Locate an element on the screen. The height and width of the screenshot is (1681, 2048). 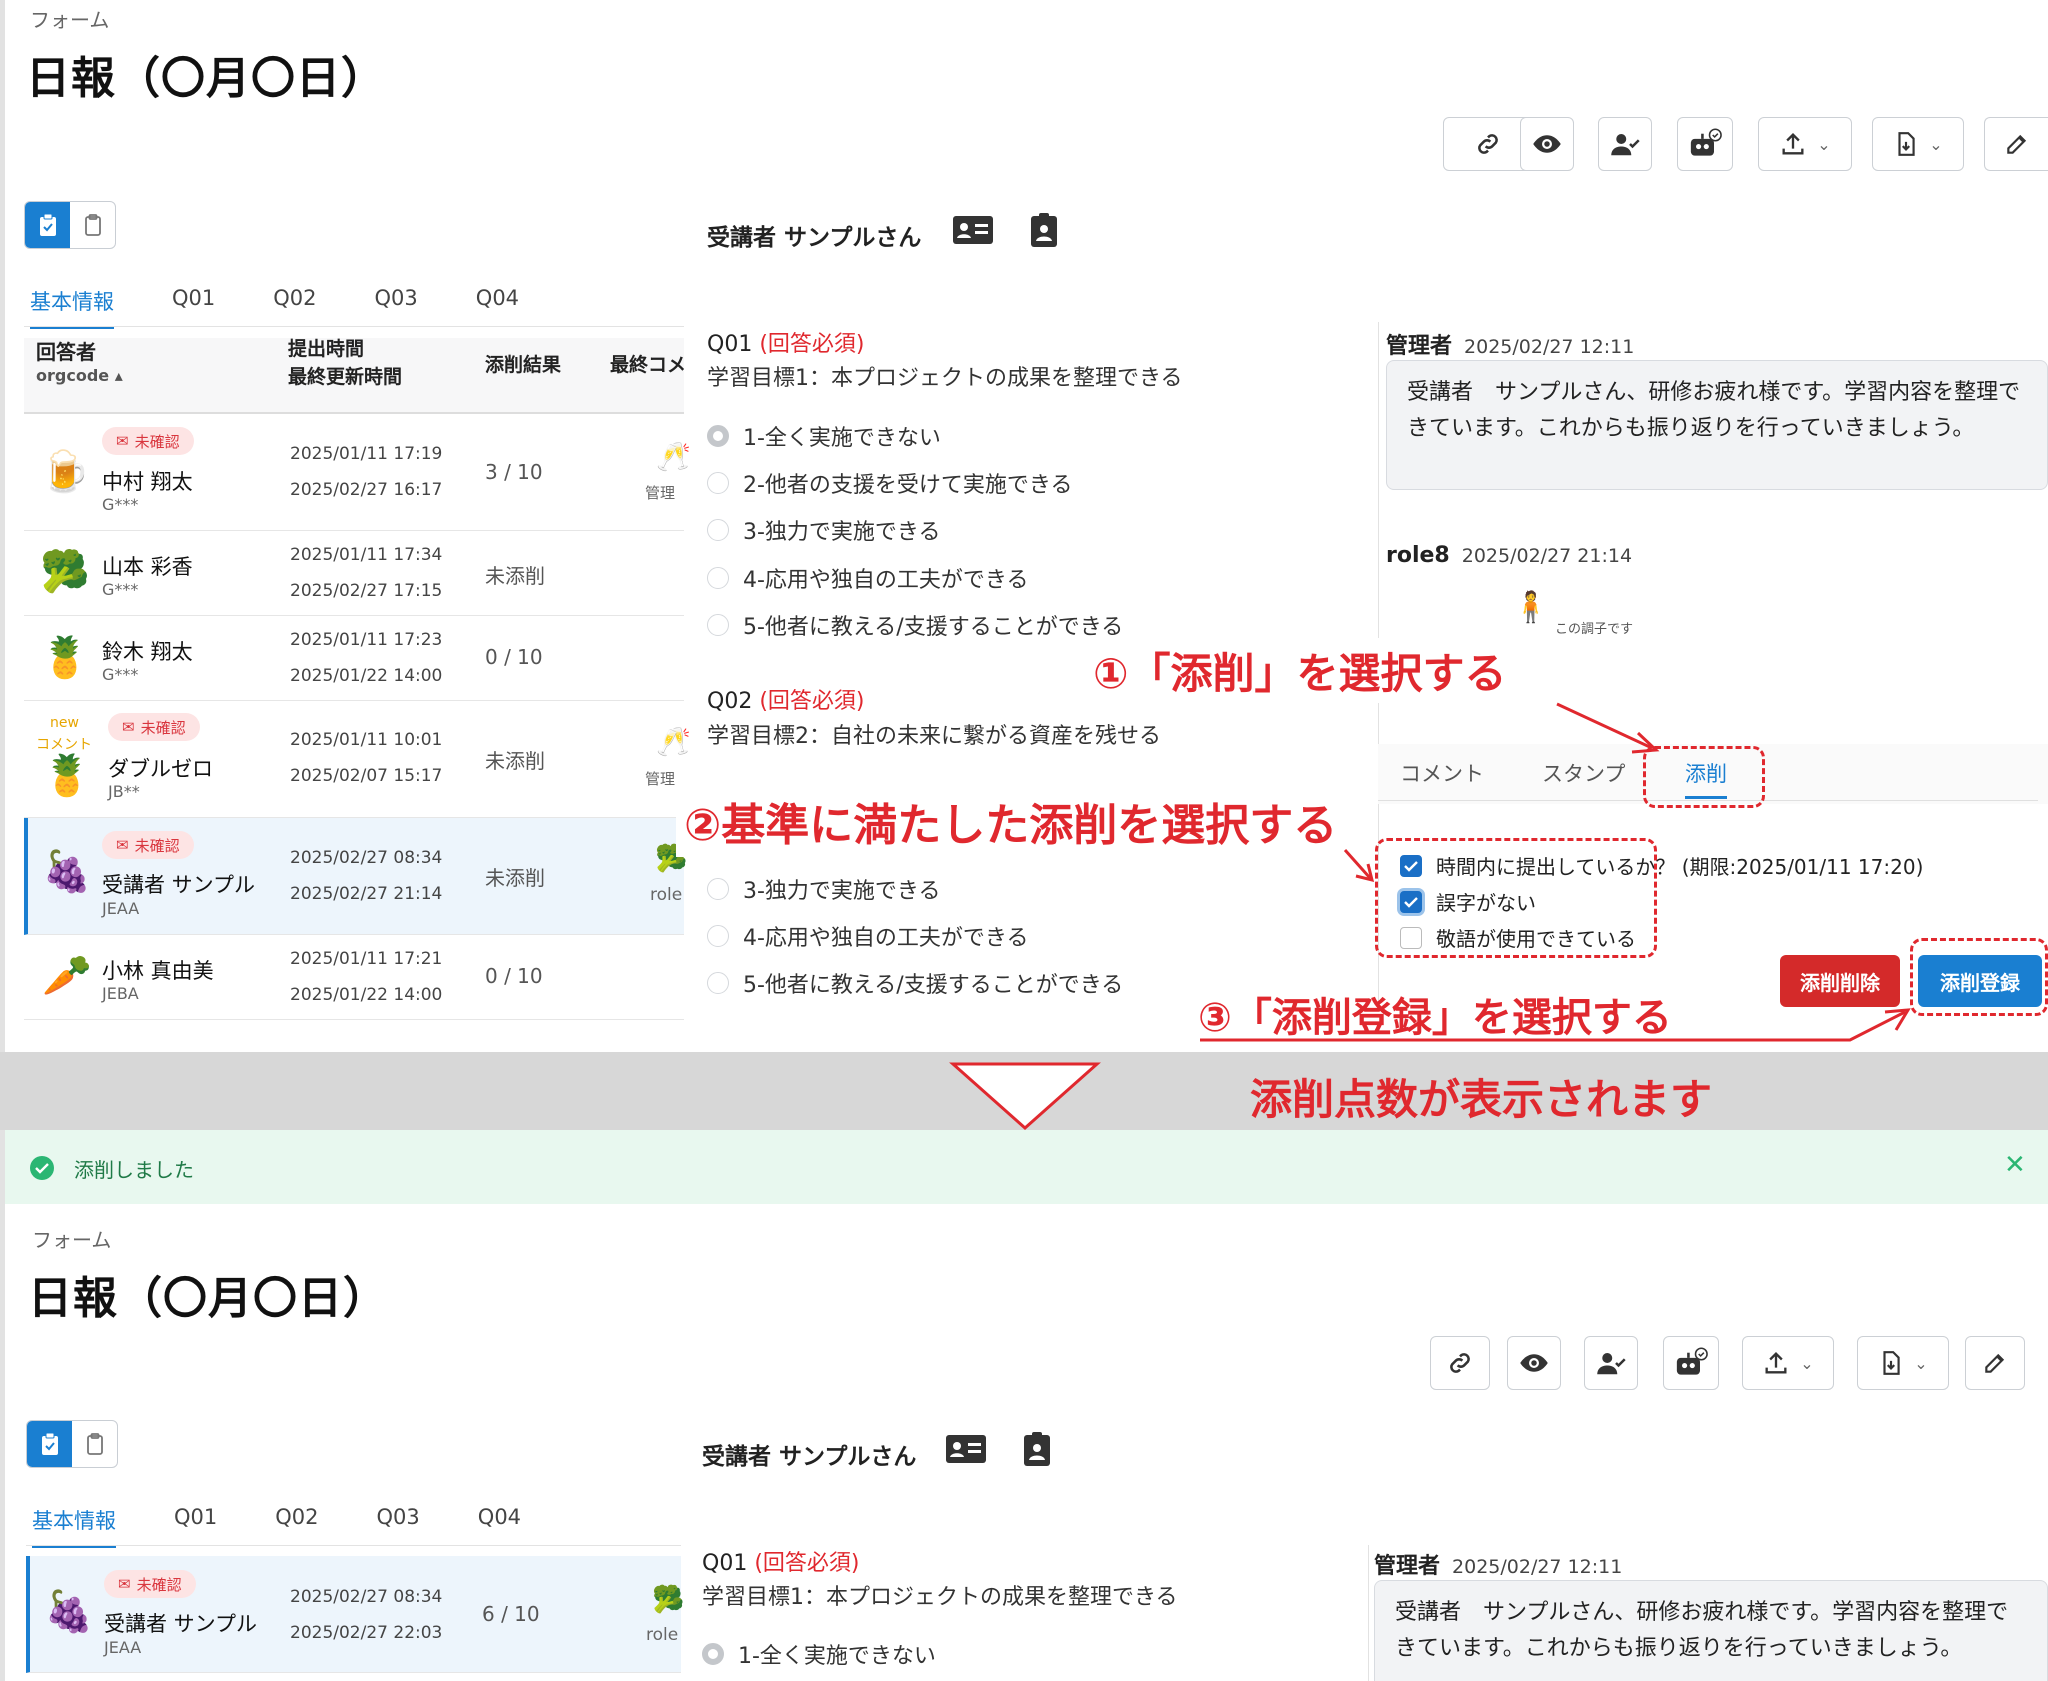
success-toast is located at coordinates (1026, 1167).